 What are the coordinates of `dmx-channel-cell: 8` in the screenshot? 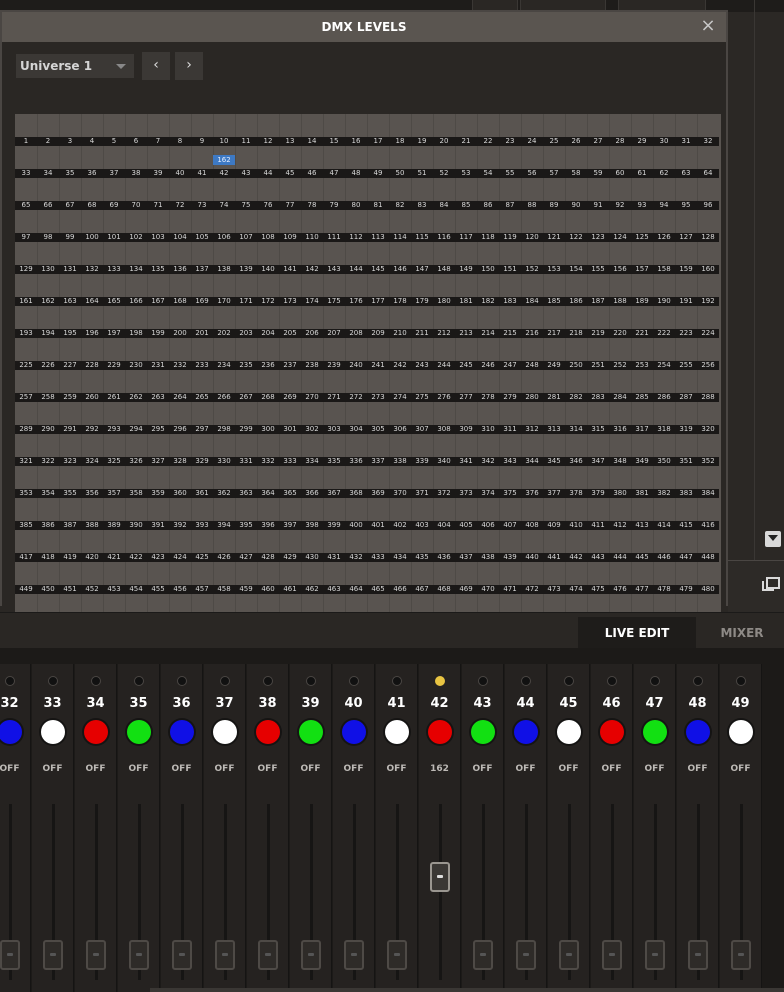 It's located at (180, 130).